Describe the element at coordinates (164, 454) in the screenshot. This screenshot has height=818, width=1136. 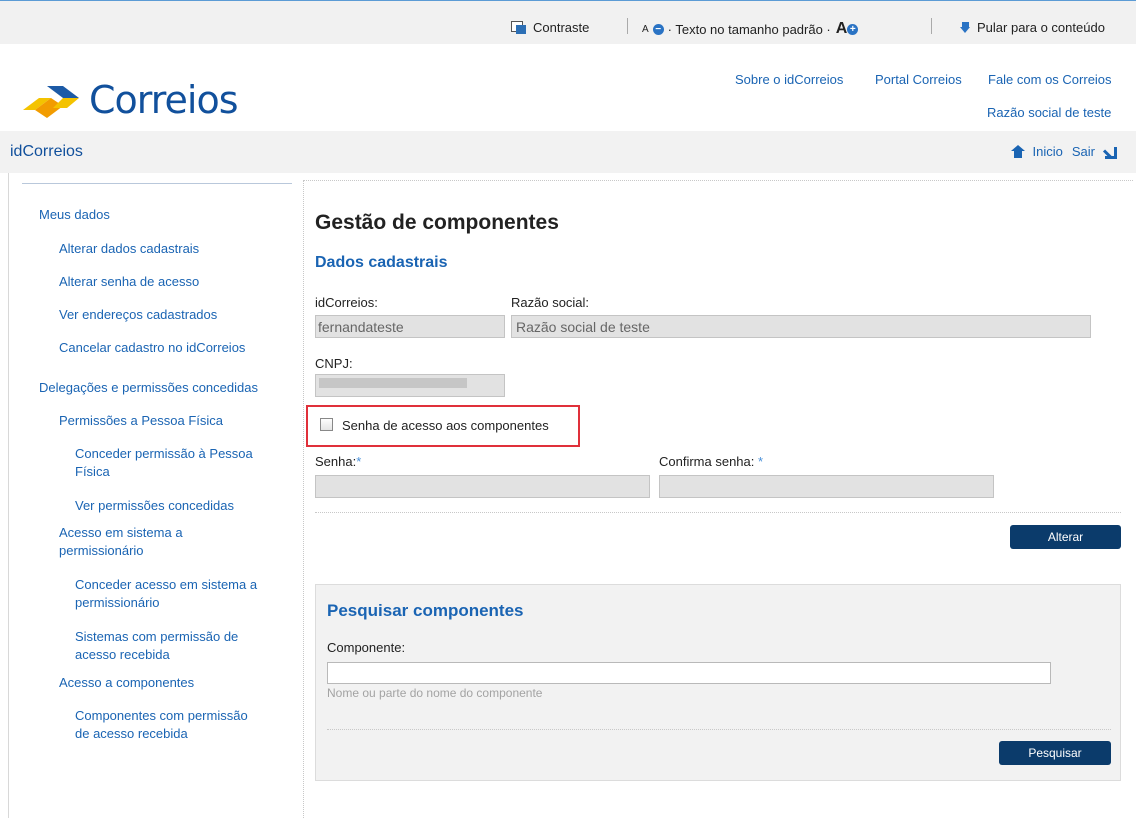
I see `nav-conceder-permissao-line1: Conceder permissão à Pessoa` at that location.